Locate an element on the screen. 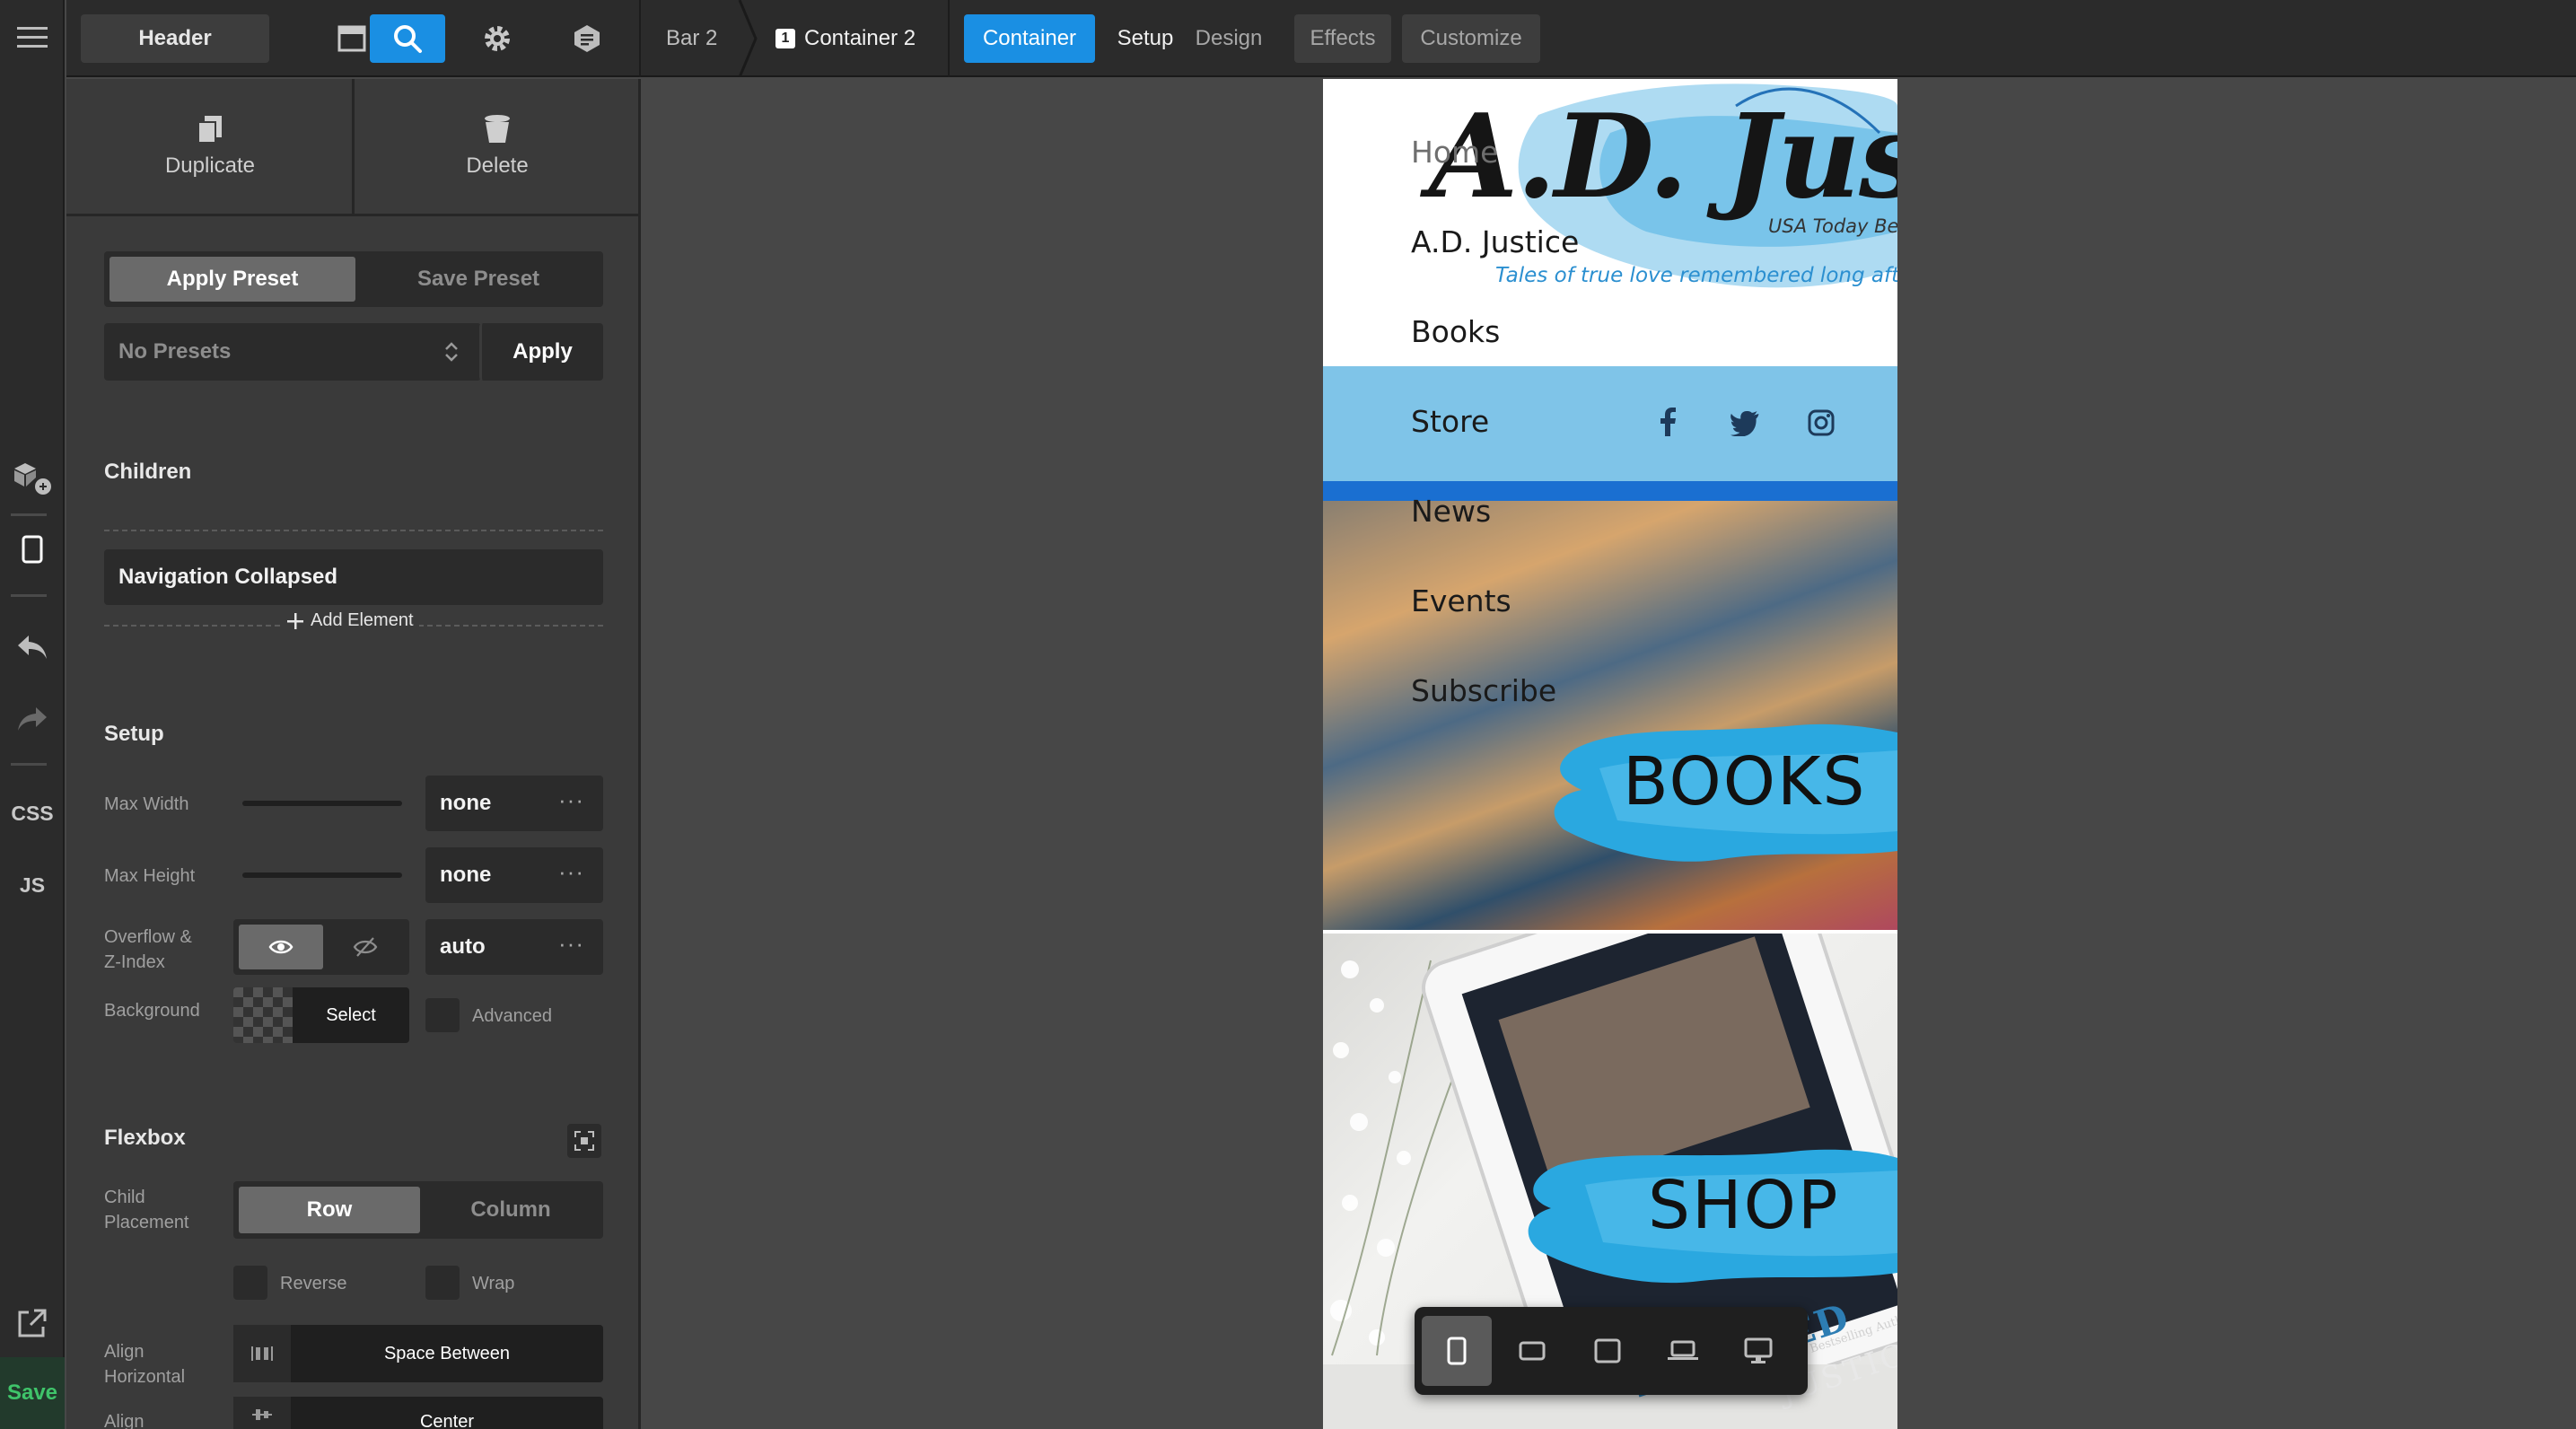 The width and height of the screenshot is (2576, 1429). flexbox-inspect-icon is located at coordinates (584, 1141).